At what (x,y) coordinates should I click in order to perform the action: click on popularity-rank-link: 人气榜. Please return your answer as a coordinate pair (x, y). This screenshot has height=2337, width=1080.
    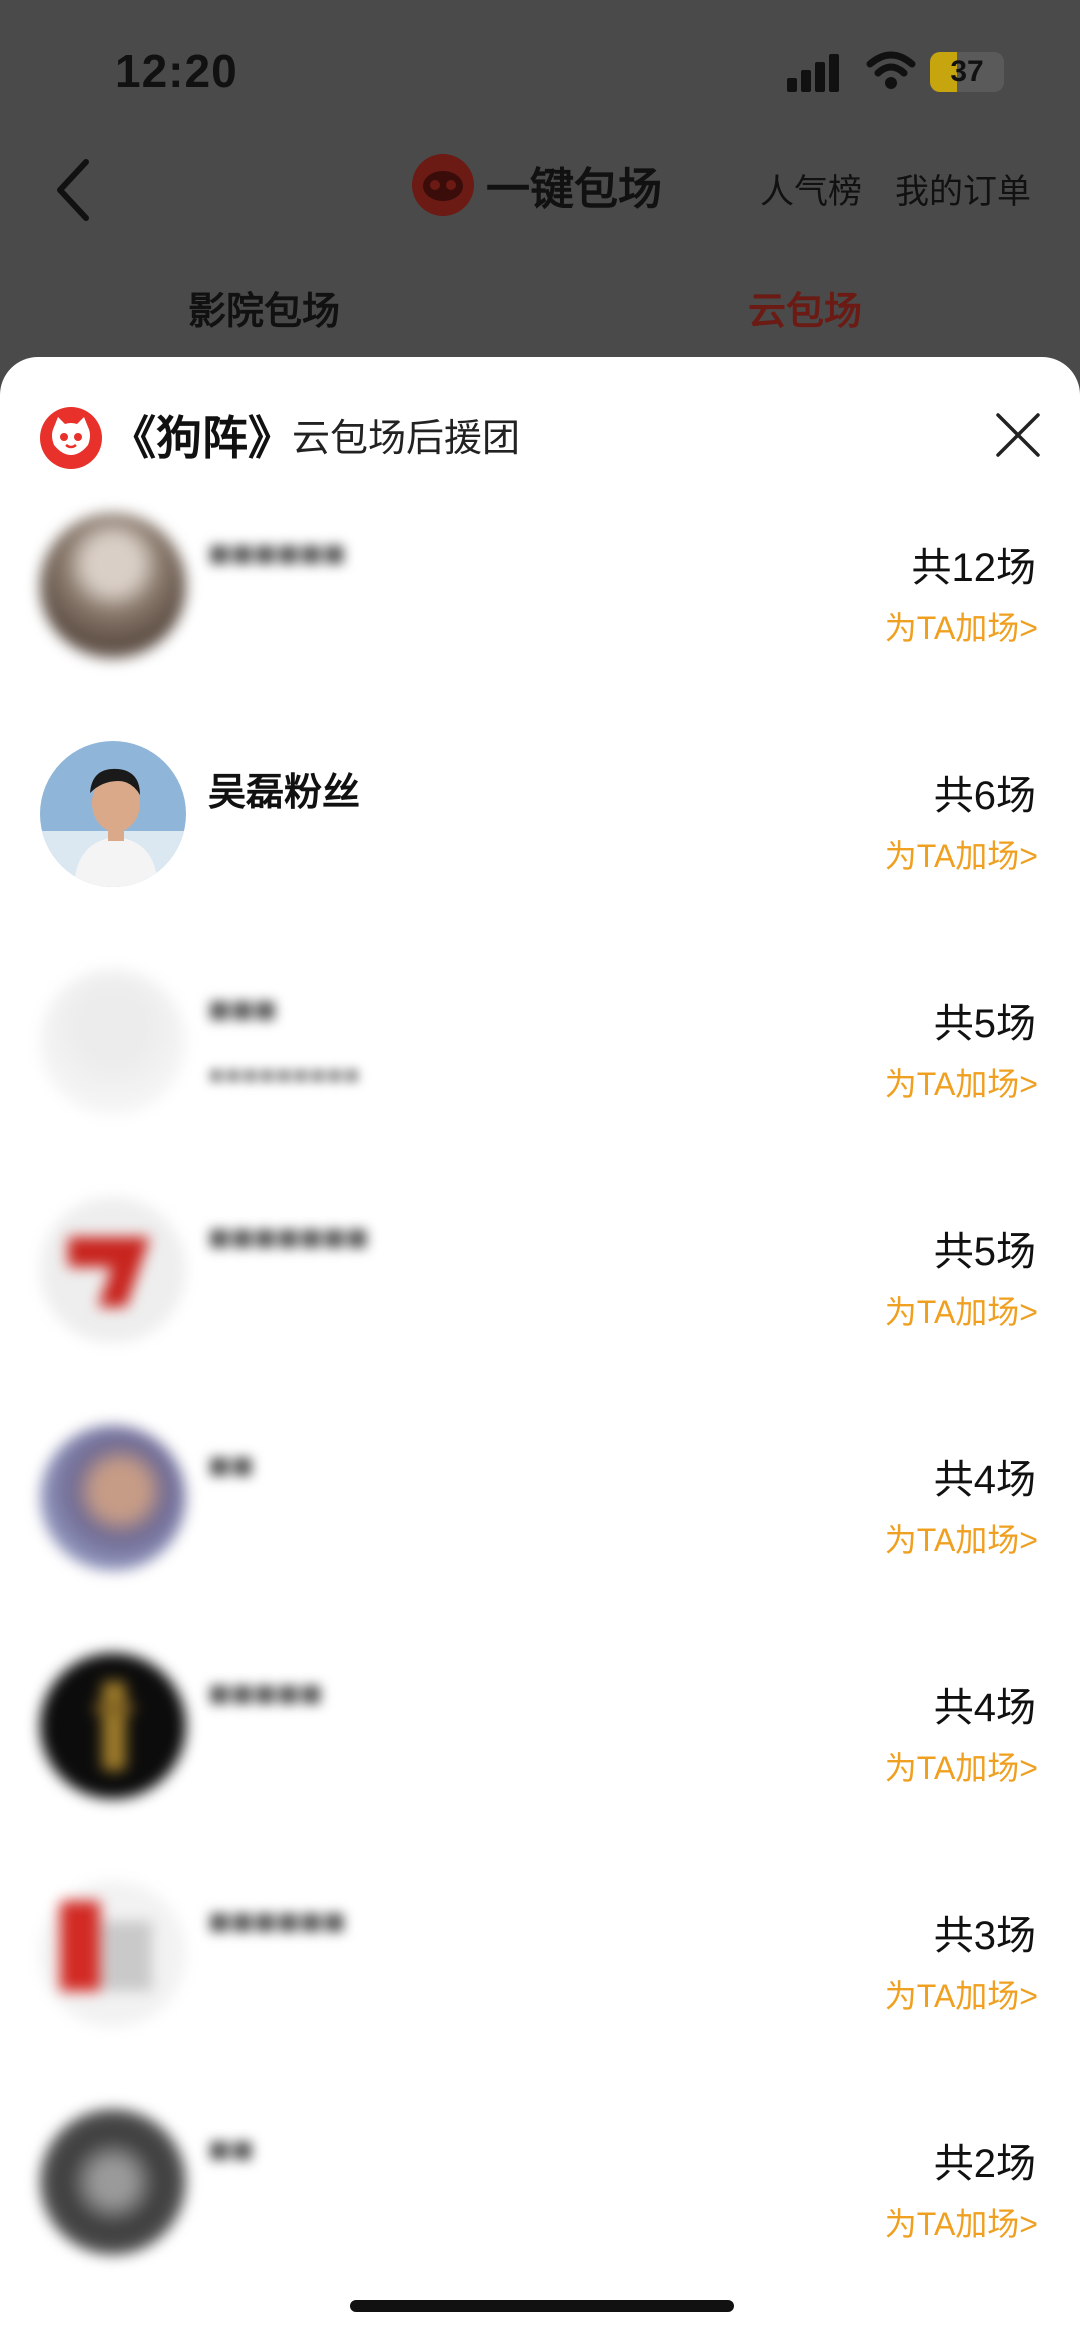
    Looking at the image, I should click on (811, 188).